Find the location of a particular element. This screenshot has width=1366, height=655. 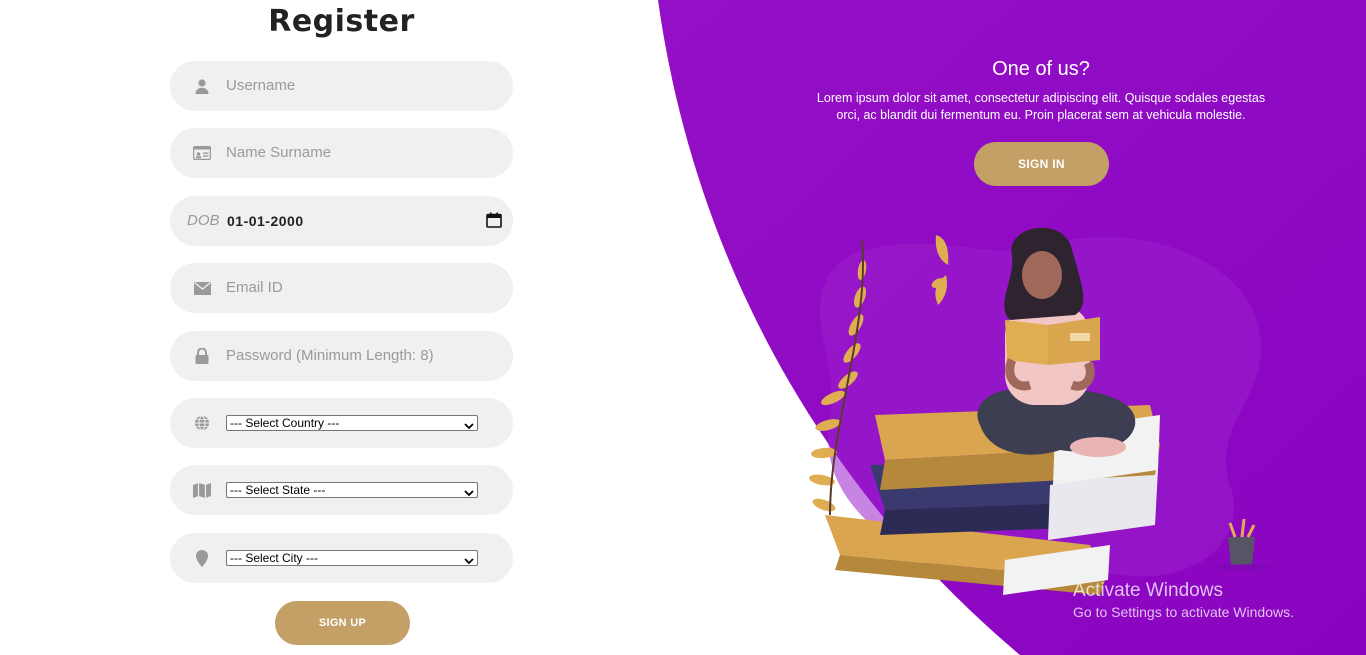

page-title: Register is located at coordinates (341, 21).